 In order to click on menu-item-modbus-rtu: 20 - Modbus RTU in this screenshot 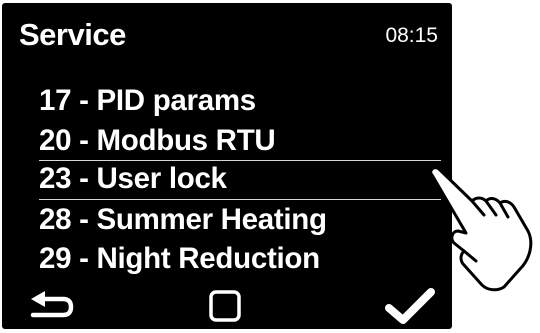, I will do `click(227, 141)`.